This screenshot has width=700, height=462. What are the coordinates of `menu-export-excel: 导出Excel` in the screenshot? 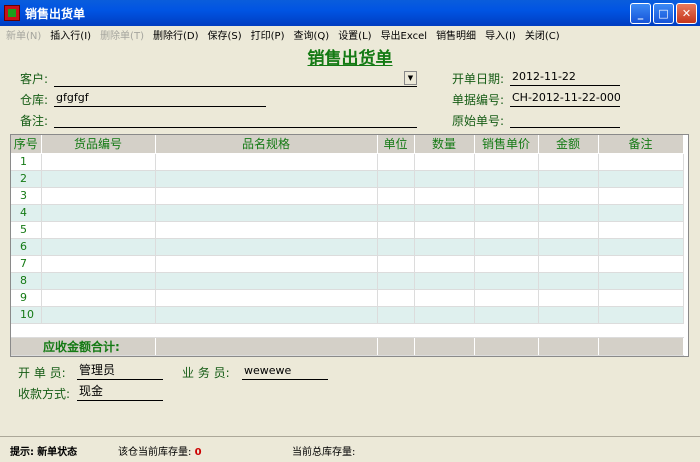 It's located at (404, 34).